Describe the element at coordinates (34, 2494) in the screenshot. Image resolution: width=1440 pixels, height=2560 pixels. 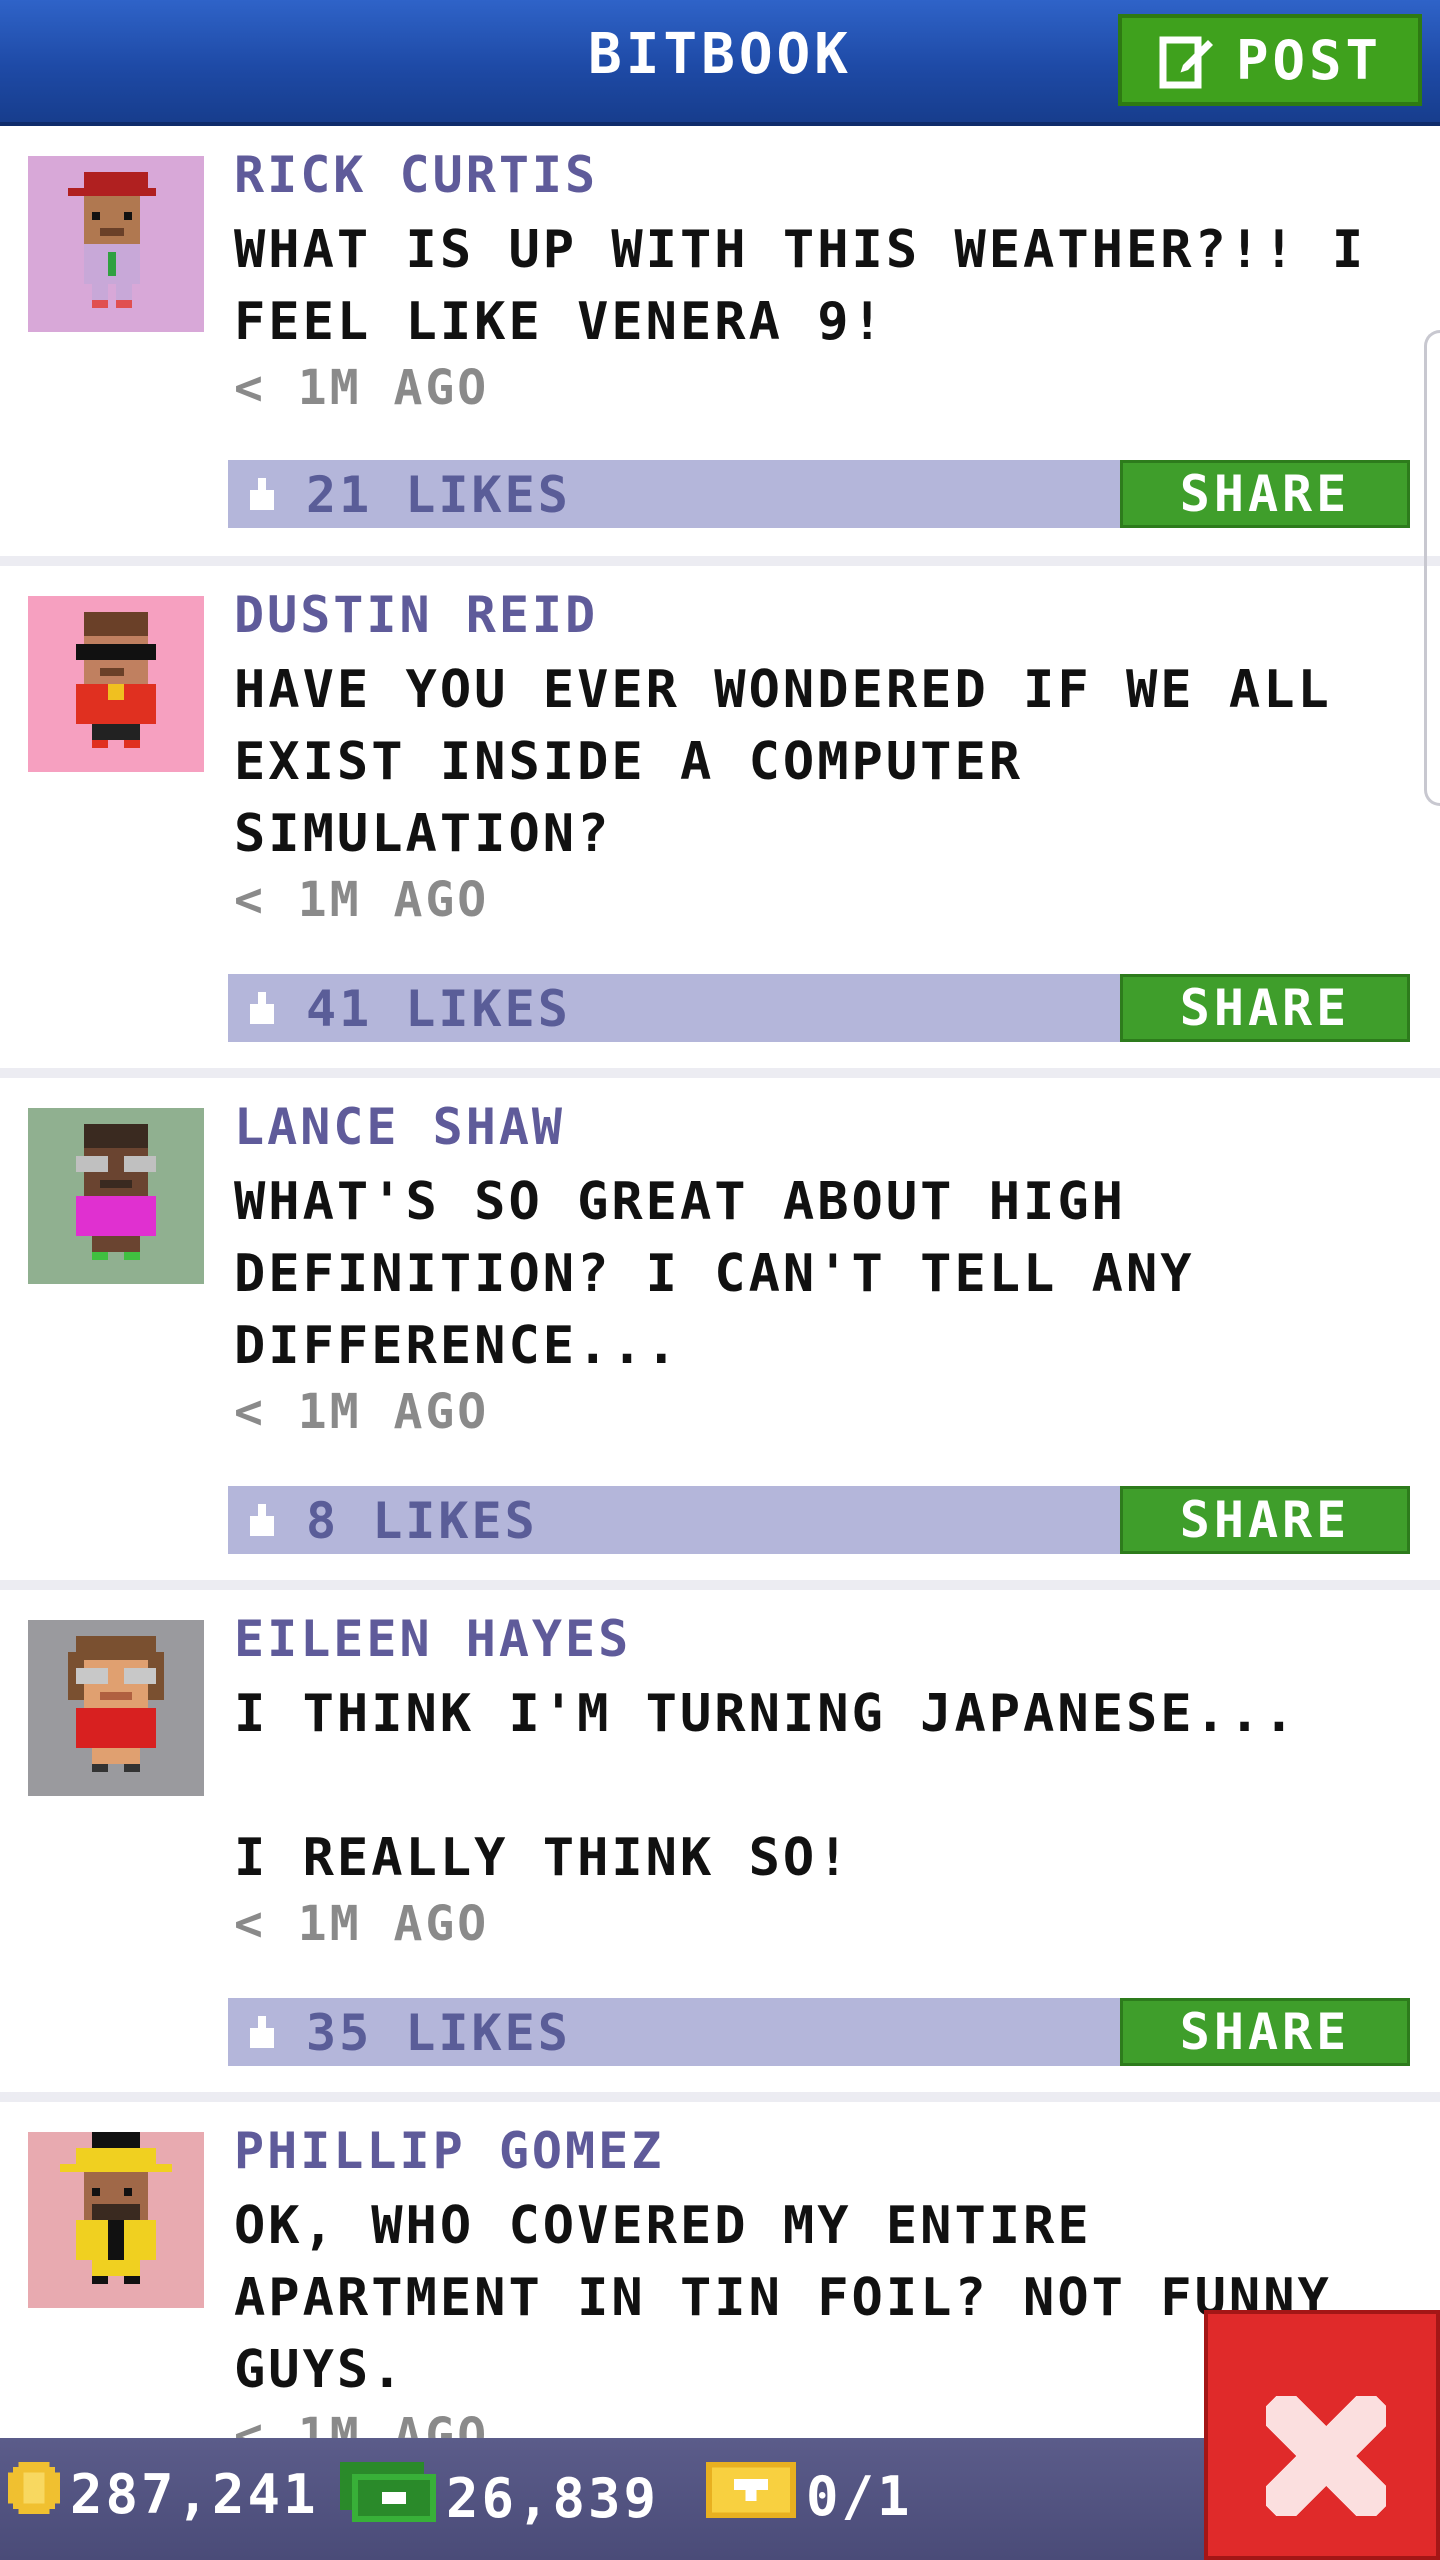
I see `coin-icon` at that location.